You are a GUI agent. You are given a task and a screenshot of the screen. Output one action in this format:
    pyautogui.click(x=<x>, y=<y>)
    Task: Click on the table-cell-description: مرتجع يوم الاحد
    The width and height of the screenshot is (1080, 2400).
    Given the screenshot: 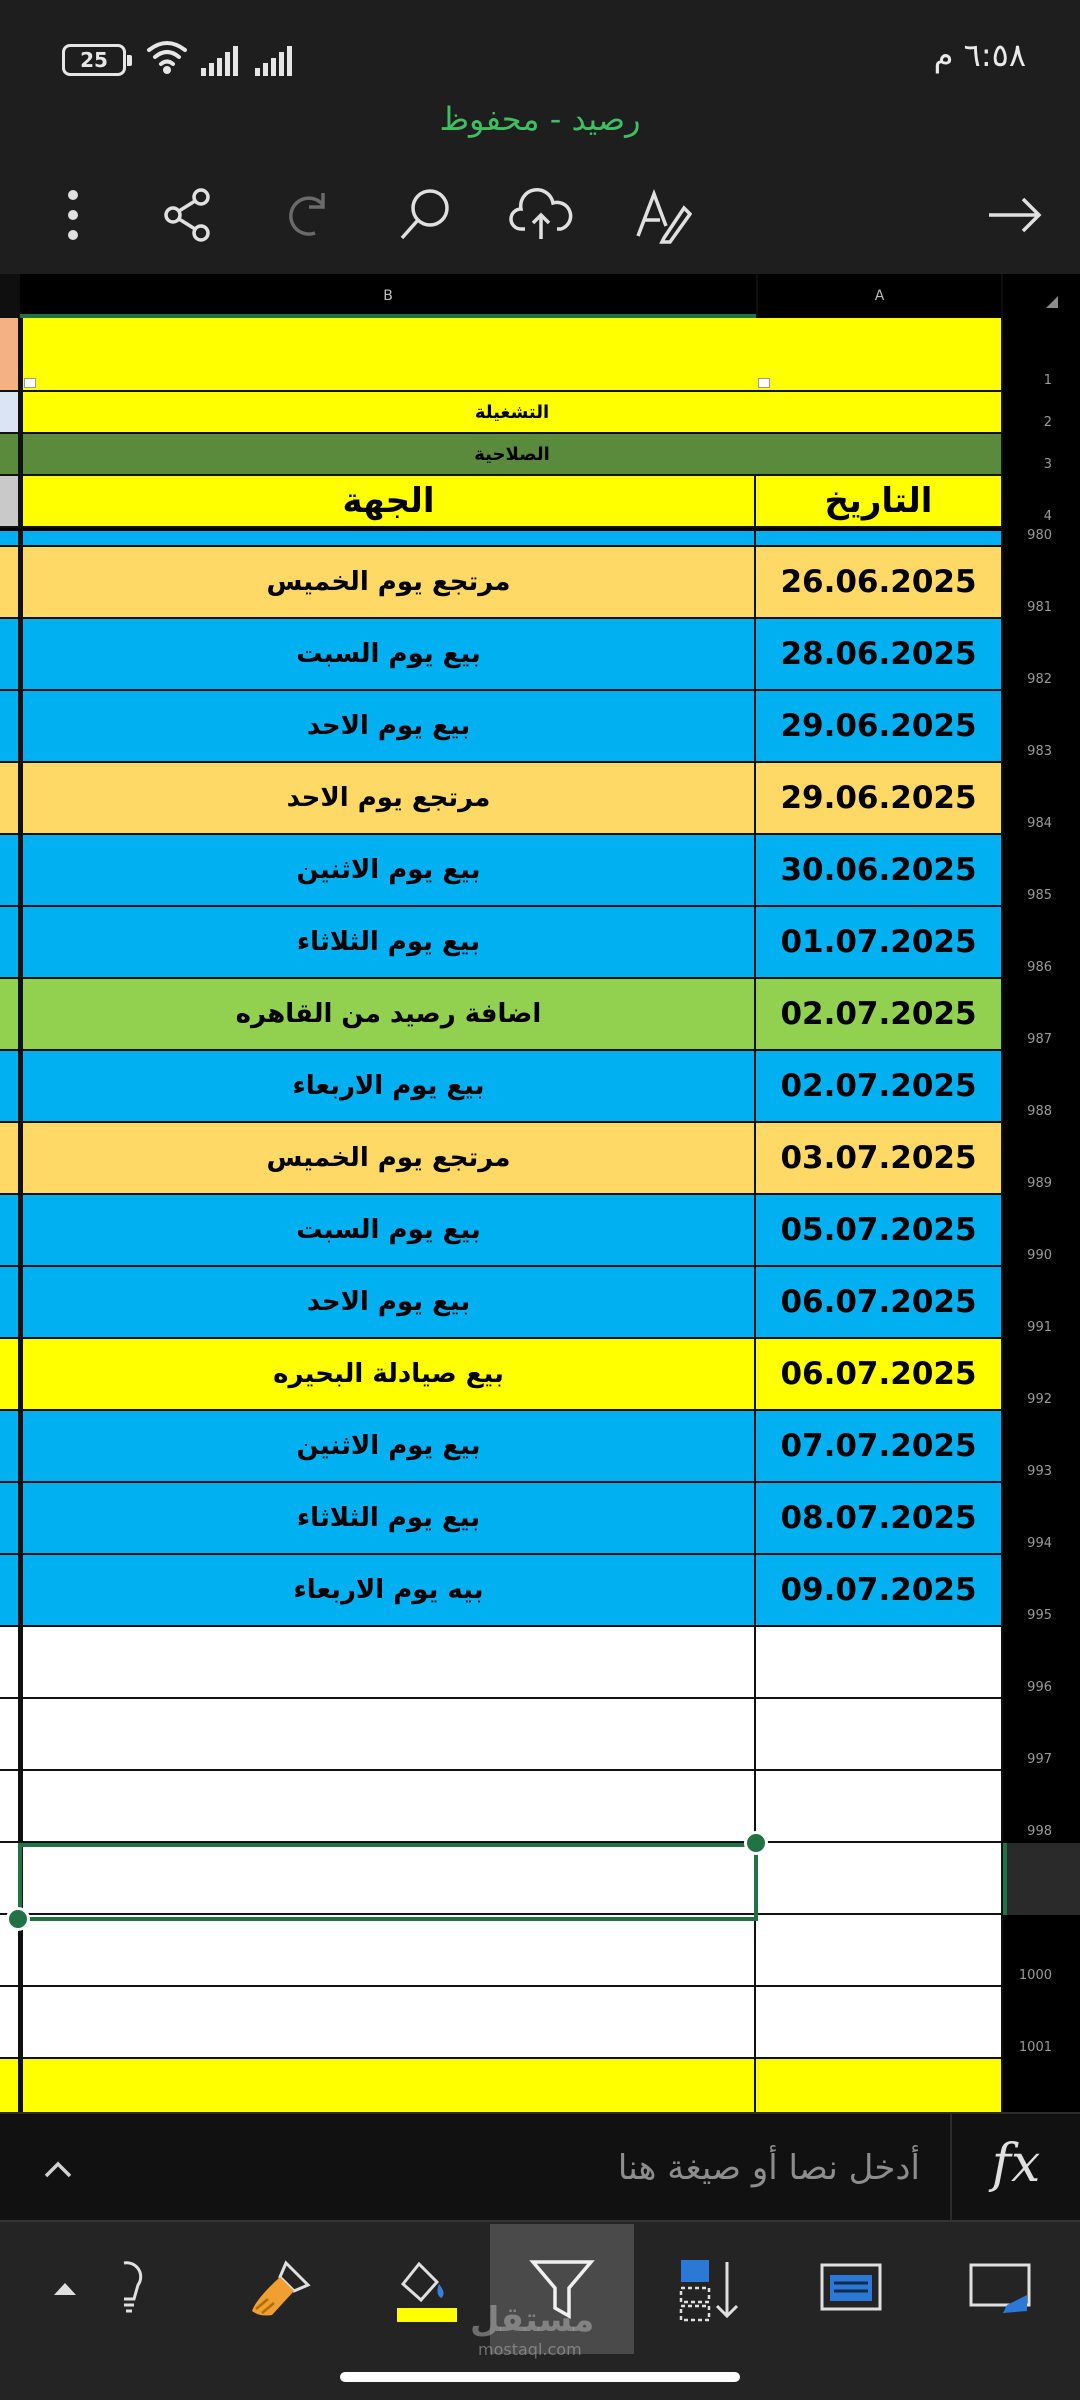 What is the action you would take?
    pyautogui.click(x=388, y=799)
    